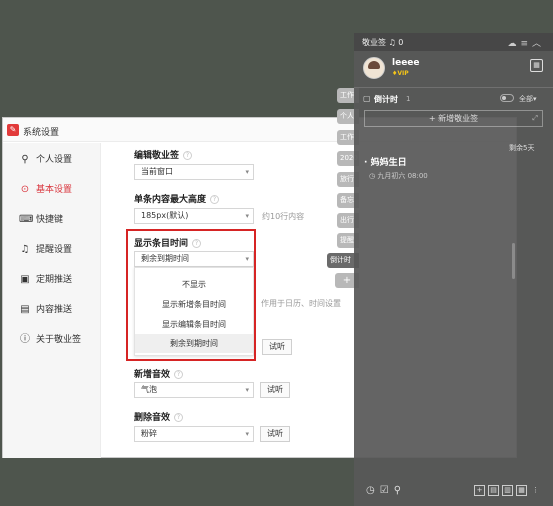 This screenshot has height=506, width=553. I want to click on countdown-label: 倒计时, so click(386, 99).